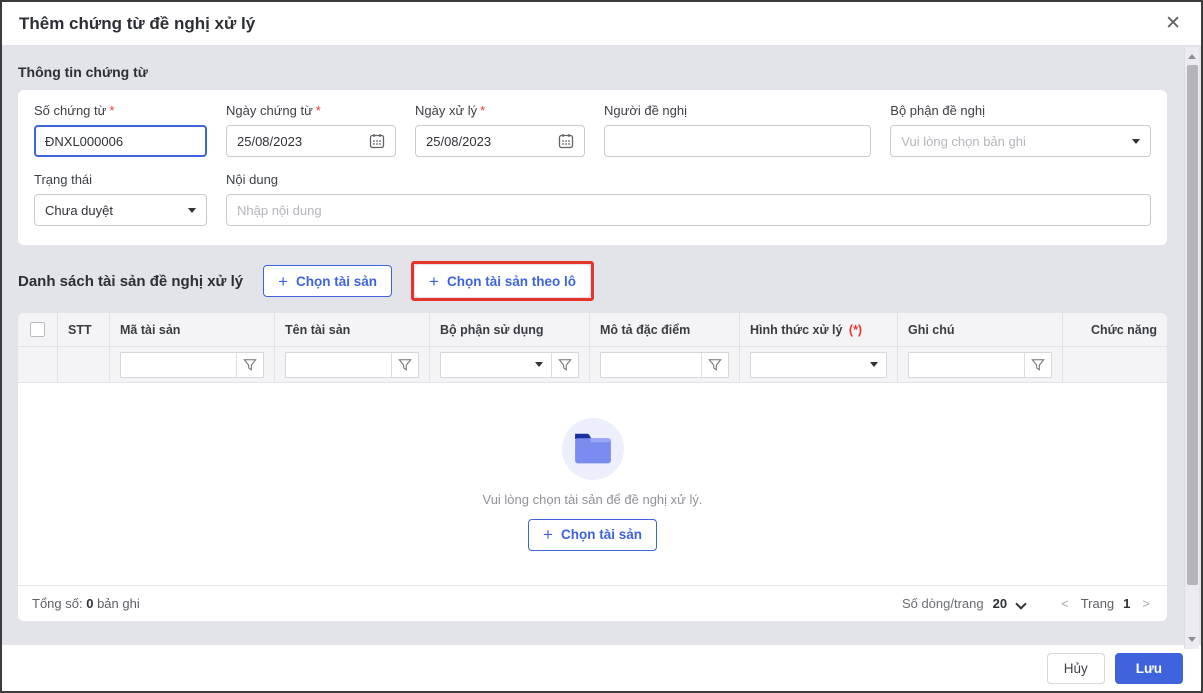  What do you see at coordinates (84, 141) in the screenshot?
I see `document-number-value: ĐNXL000006` at bounding box center [84, 141].